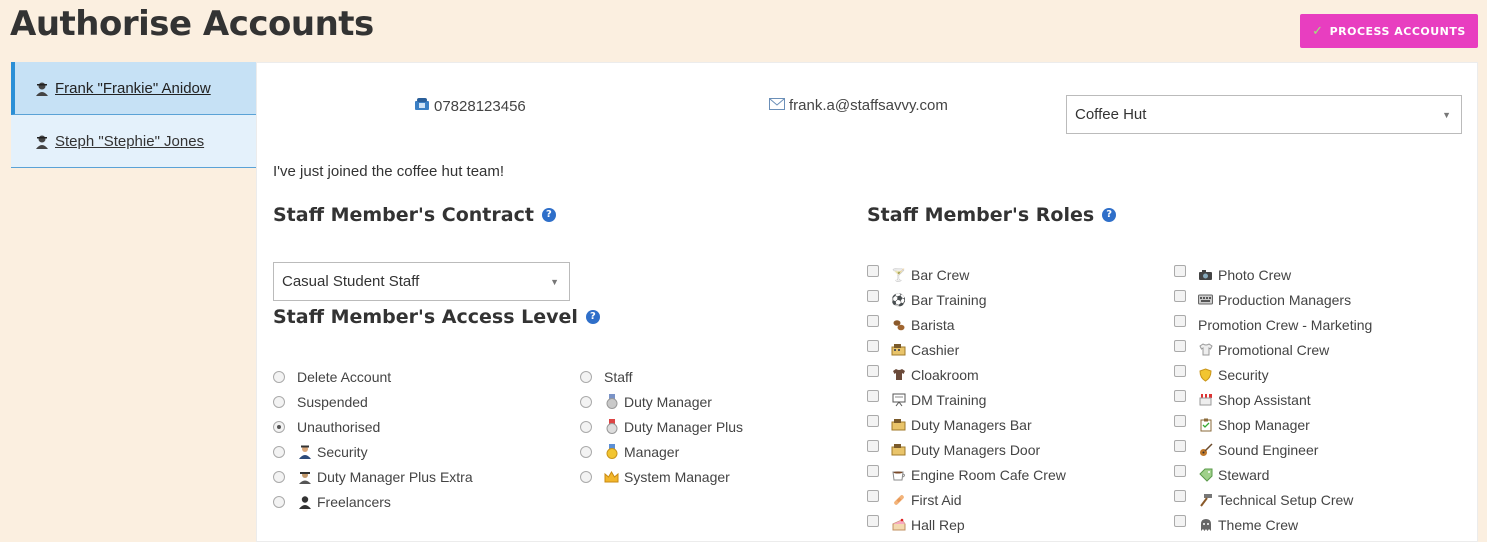 This screenshot has width=1487, height=542. I want to click on role-label: Promotional Crew, so click(1274, 349).